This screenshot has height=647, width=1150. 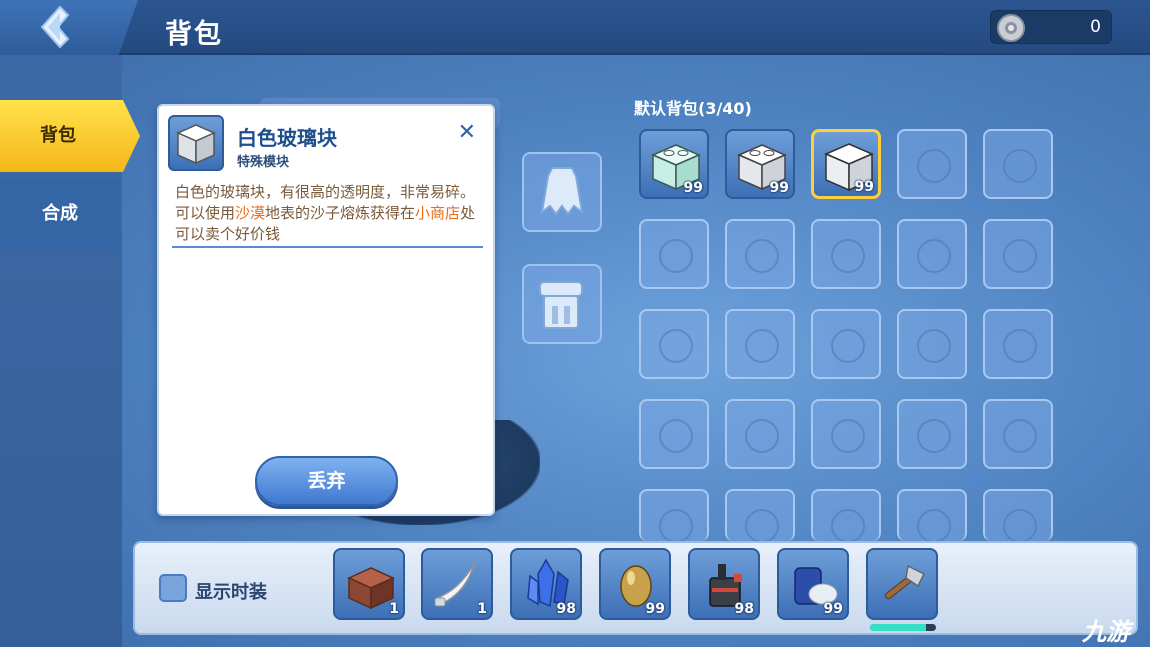 What do you see at coordinates (1095, 27) in the screenshot?
I see `coin-value: 0` at bounding box center [1095, 27].